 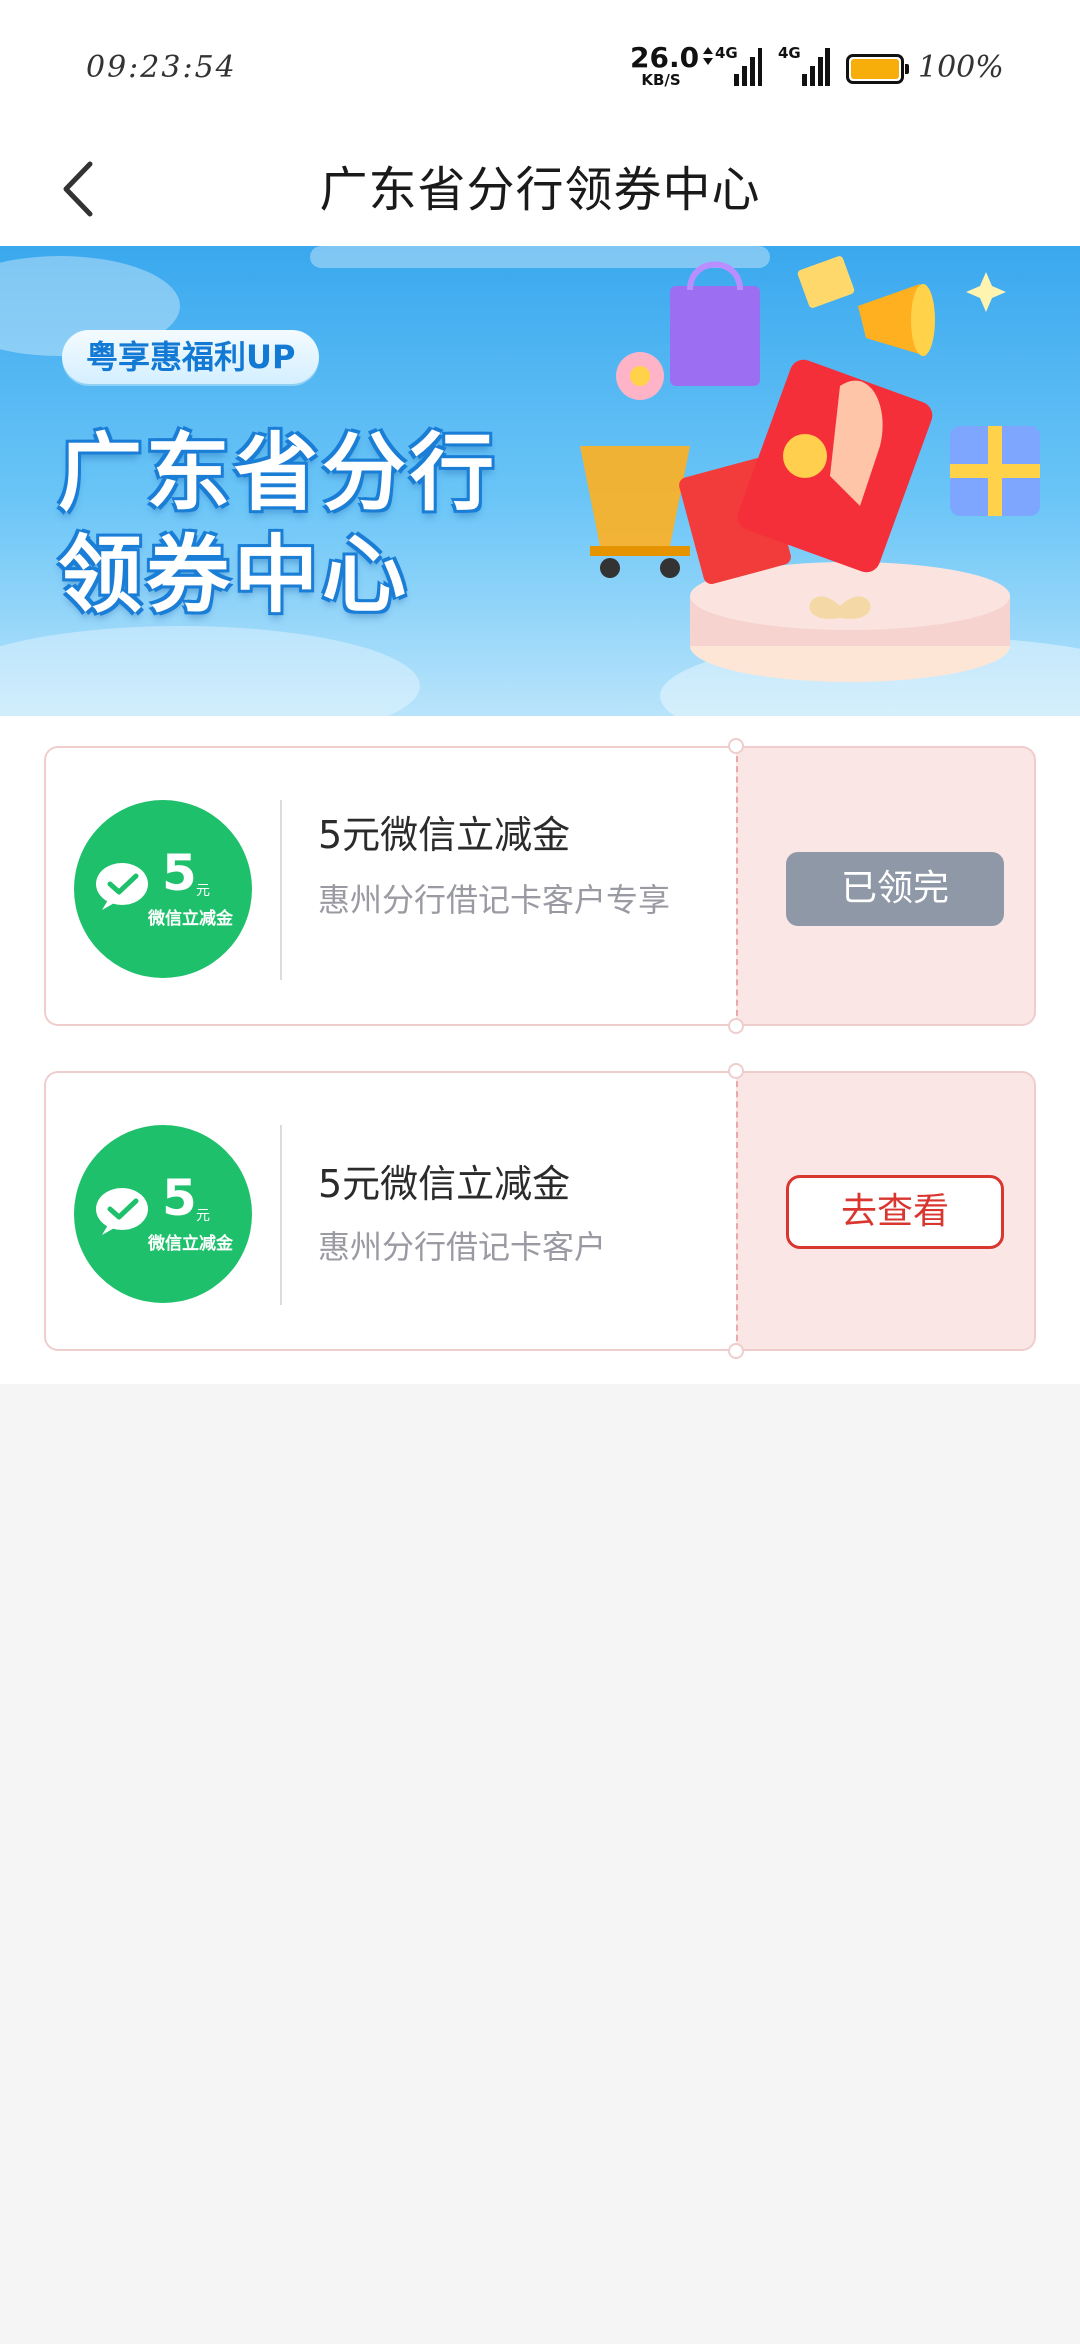 What do you see at coordinates (804, 69) in the screenshot?
I see `signal-strength-icon-2: 4G` at bounding box center [804, 69].